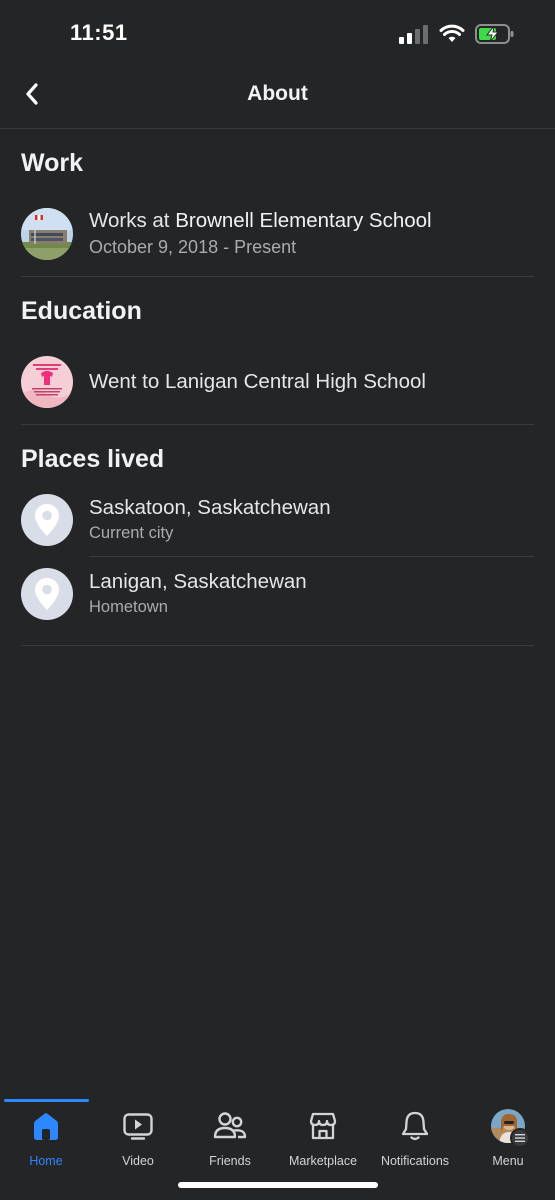 Image resolution: width=555 pixels, height=1200 pixels. Describe the element at coordinates (93, 459) in the screenshot. I see `section-title-places: Places lived` at that location.